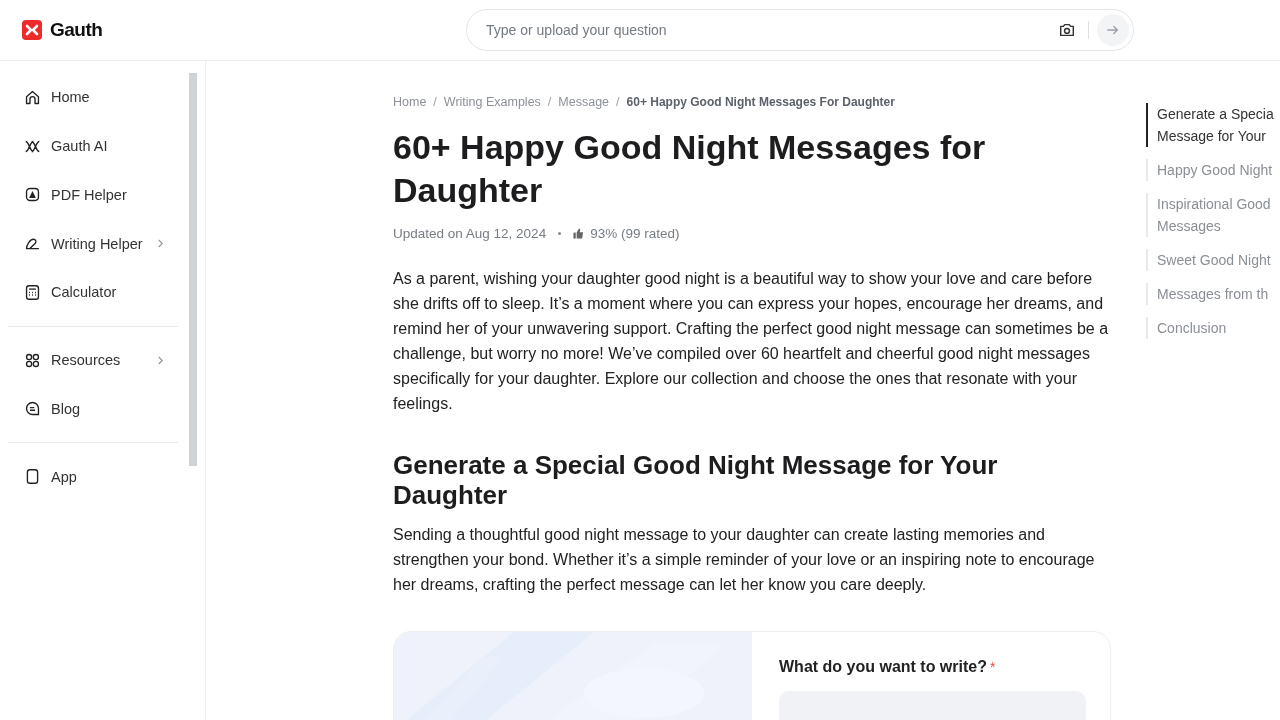 This screenshot has height=720, width=1280. Describe the element at coordinates (1213, 125) in the screenshot. I see `toc-link: Generate a Specia Message for Your` at that location.